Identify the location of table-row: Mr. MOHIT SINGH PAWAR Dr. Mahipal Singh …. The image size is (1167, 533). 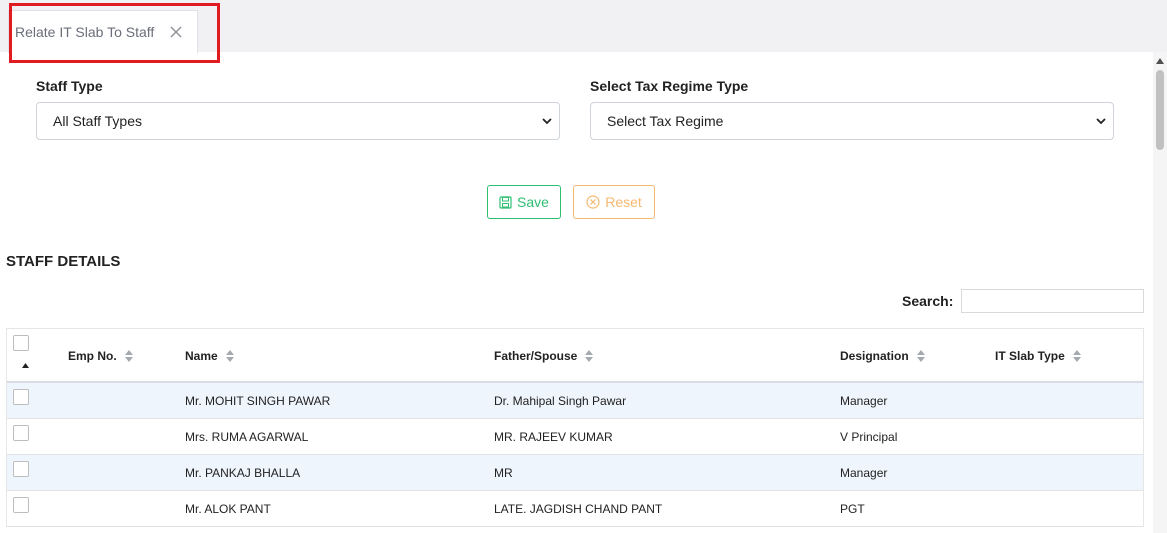
(575, 401).